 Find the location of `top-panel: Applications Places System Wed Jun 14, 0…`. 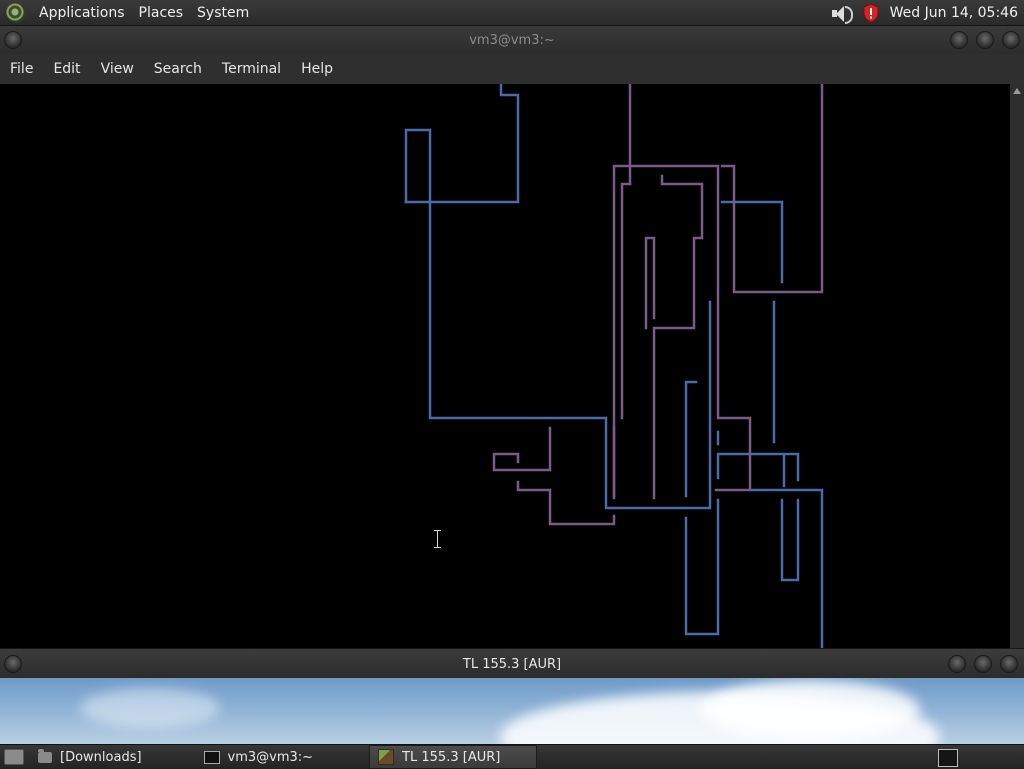

top-panel: Applications Places System Wed Jun 14, 0… is located at coordinates (512, 13).